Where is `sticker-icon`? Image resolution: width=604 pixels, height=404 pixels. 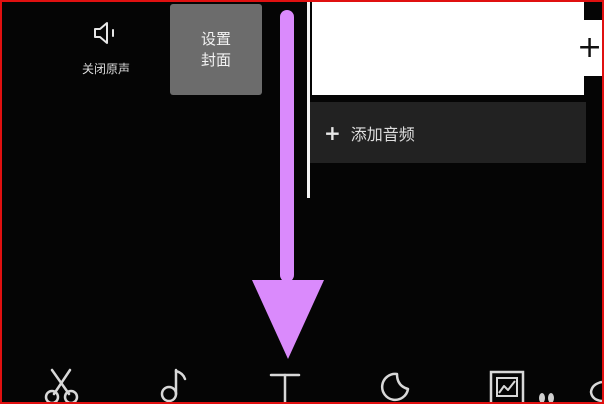
sticker-icon is located at coordinates (395, 387).